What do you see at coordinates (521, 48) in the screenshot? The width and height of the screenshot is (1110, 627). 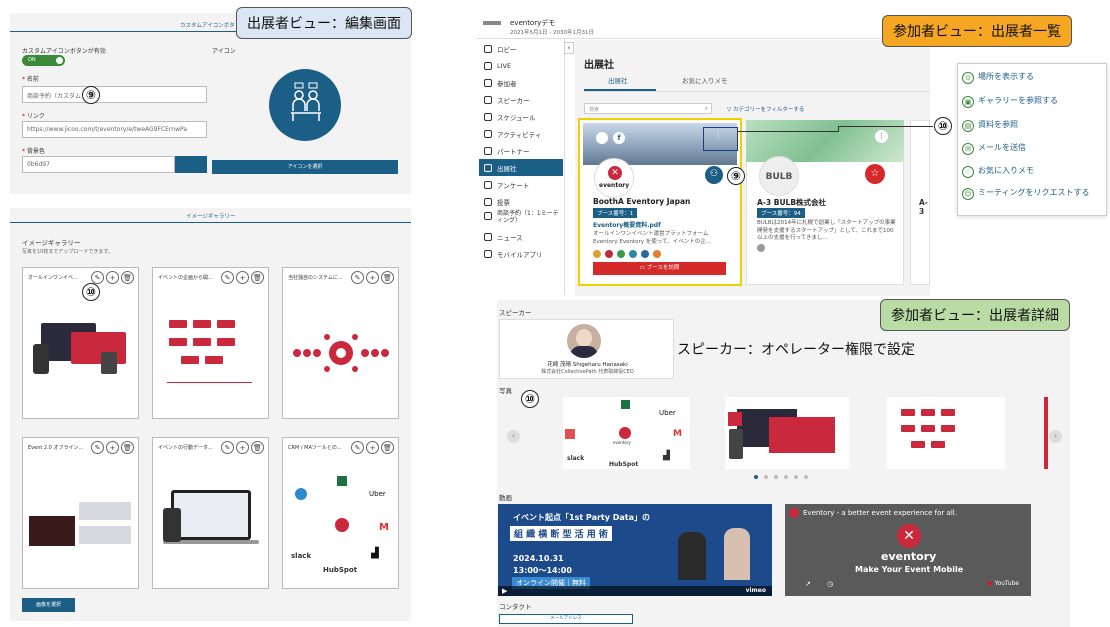 I see `sidebar-item-lobby: ロビー` at bounding box center [521, 48].